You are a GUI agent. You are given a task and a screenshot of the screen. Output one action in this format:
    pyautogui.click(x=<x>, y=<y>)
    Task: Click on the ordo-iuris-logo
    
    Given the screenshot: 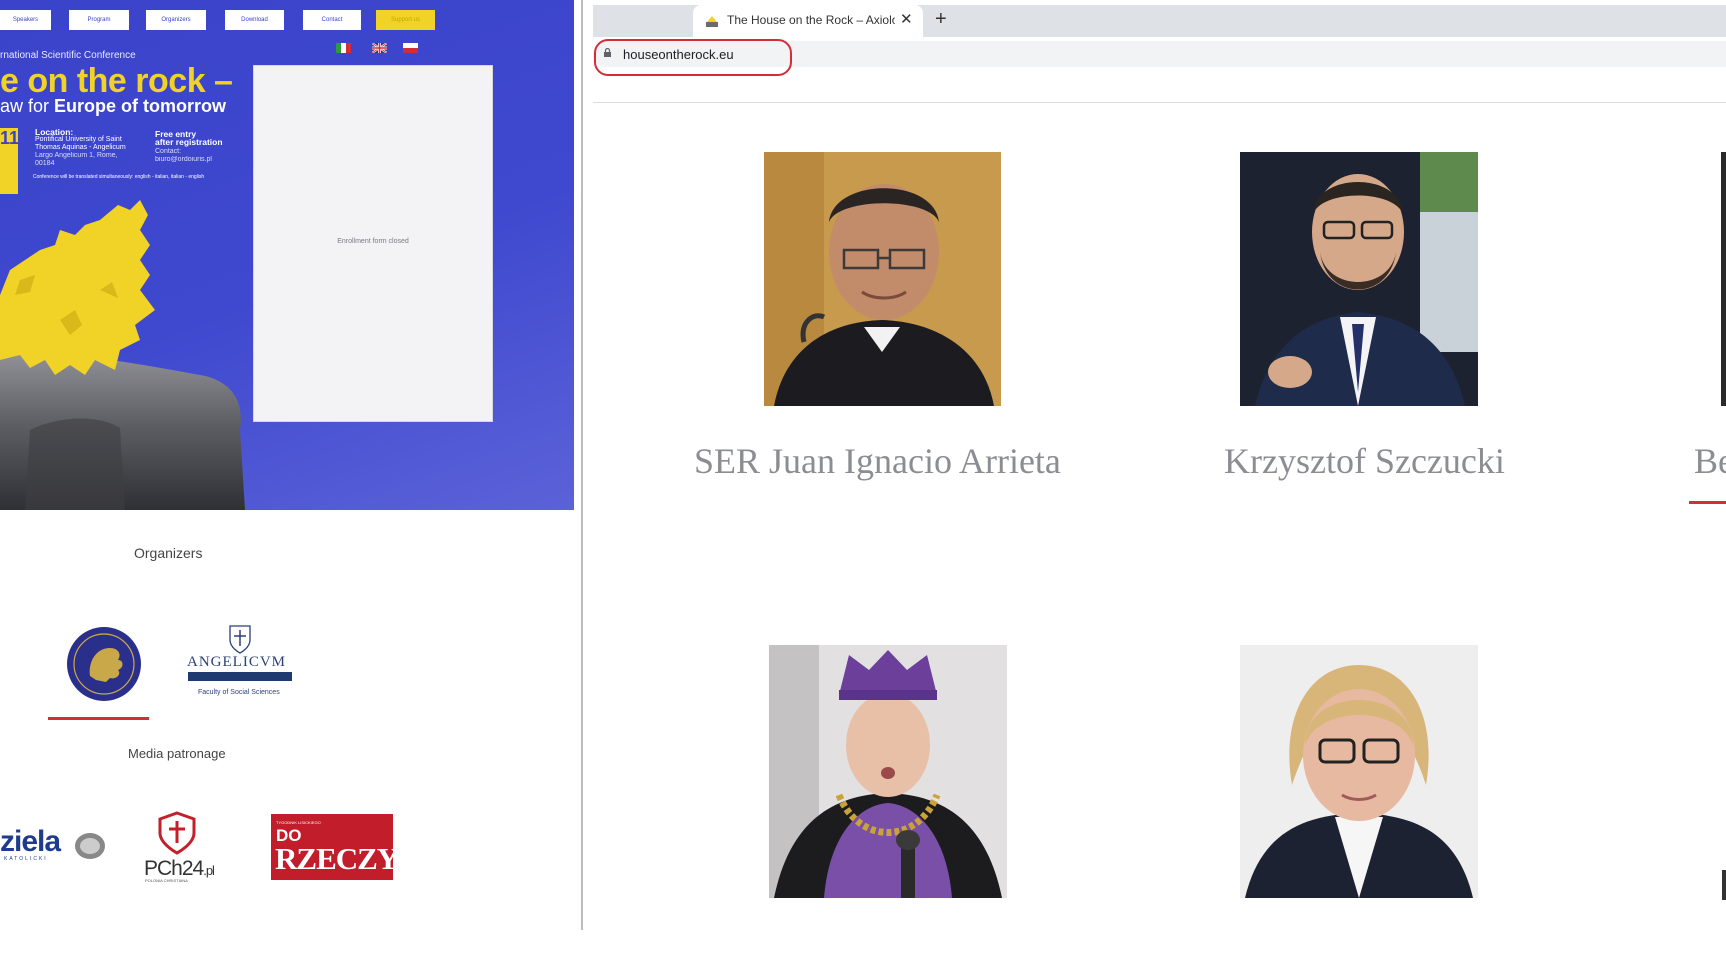 What is the action you would take?
    pyautogui.click(x=104, y=664)
    